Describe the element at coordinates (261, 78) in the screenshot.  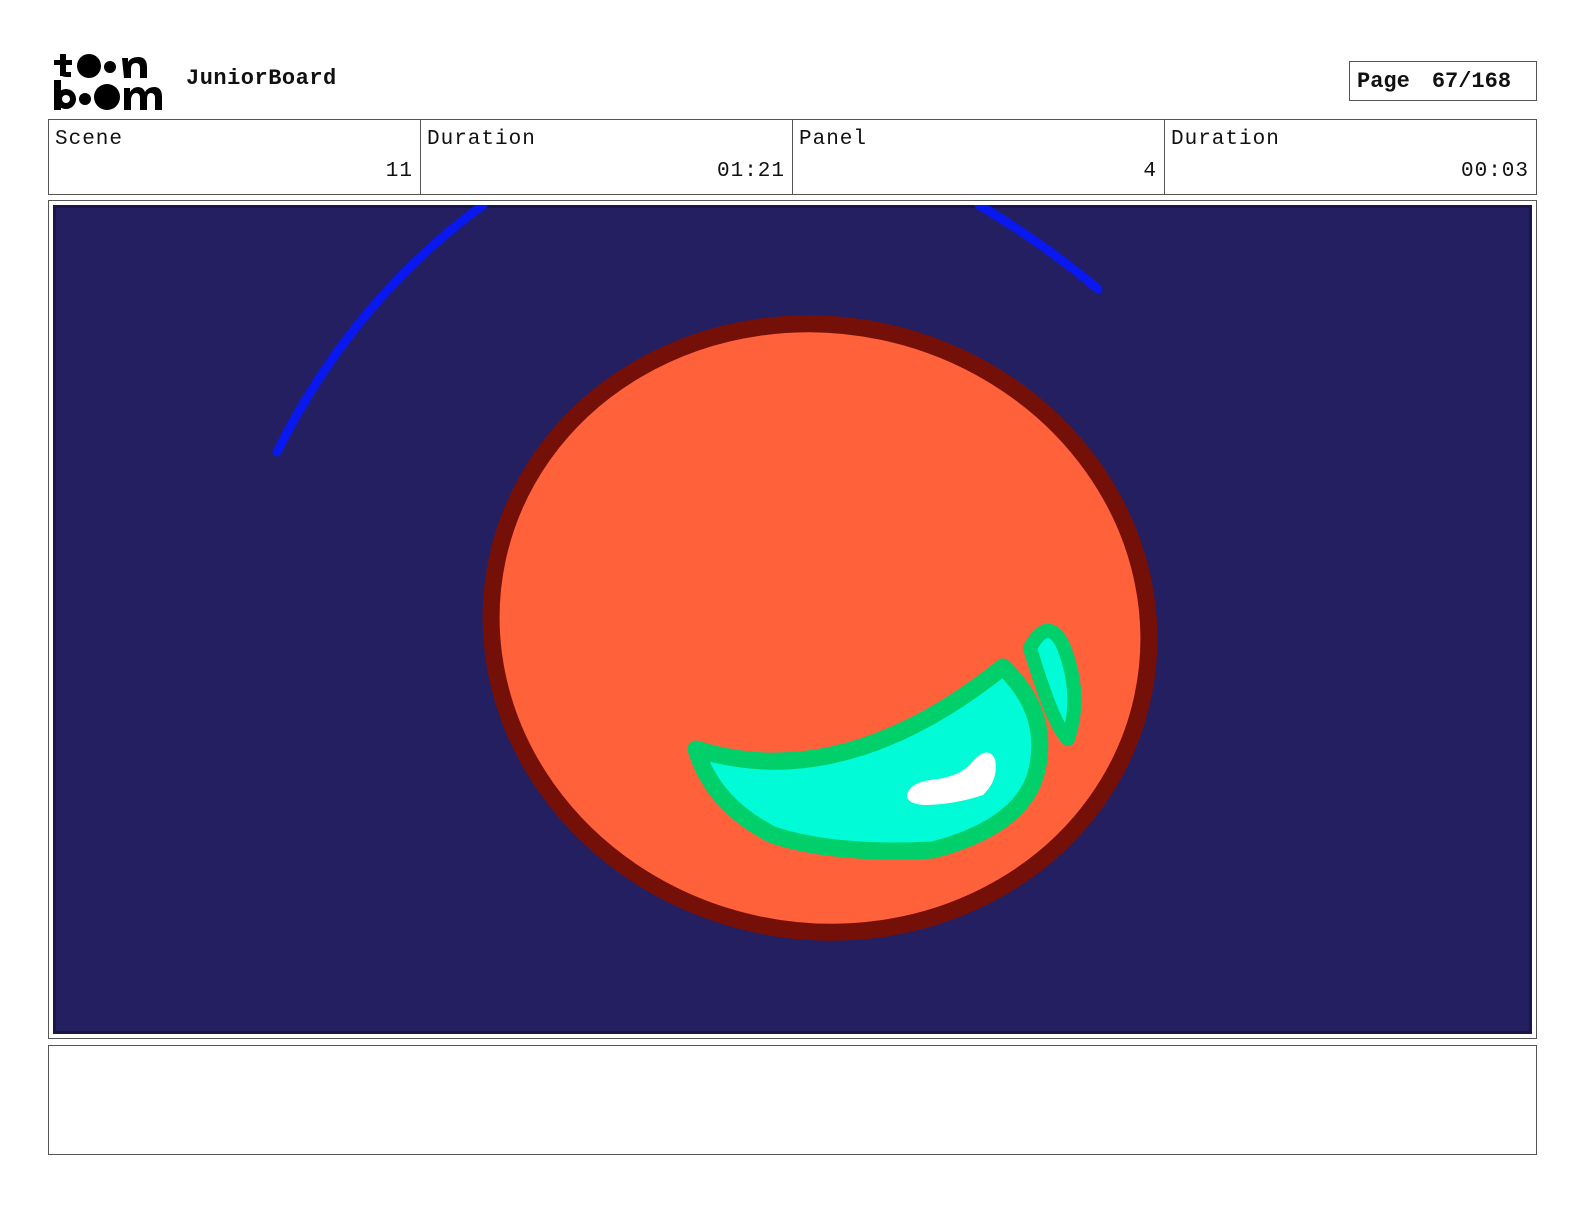
I see `app-title: JuniorBoard` at that location.